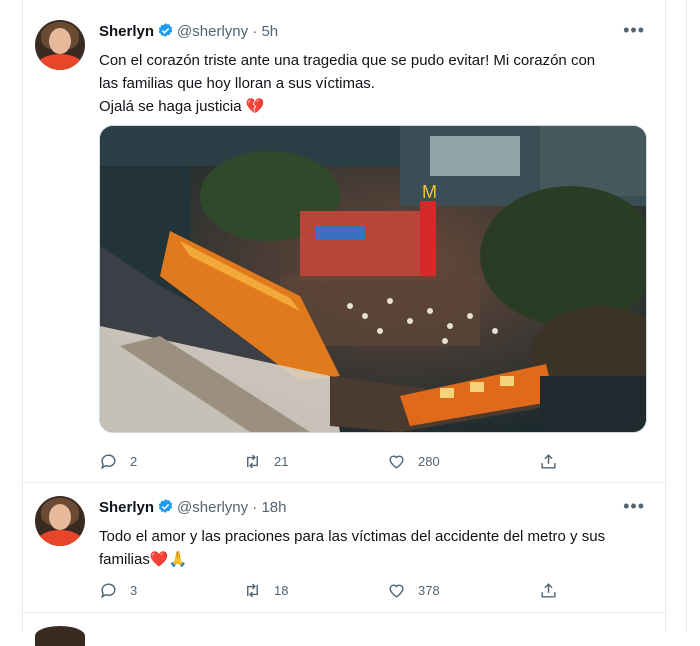 The height and width of the screenshot is (646, 700). I want to click on tweet-header: Sherlyn @sherlyny · 5h, so click(188, 33).